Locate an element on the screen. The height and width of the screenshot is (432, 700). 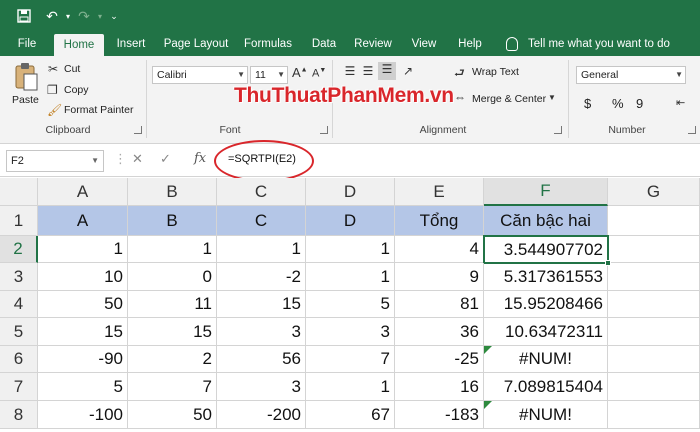
tab-data: Data is located at coordinates (324, 44).